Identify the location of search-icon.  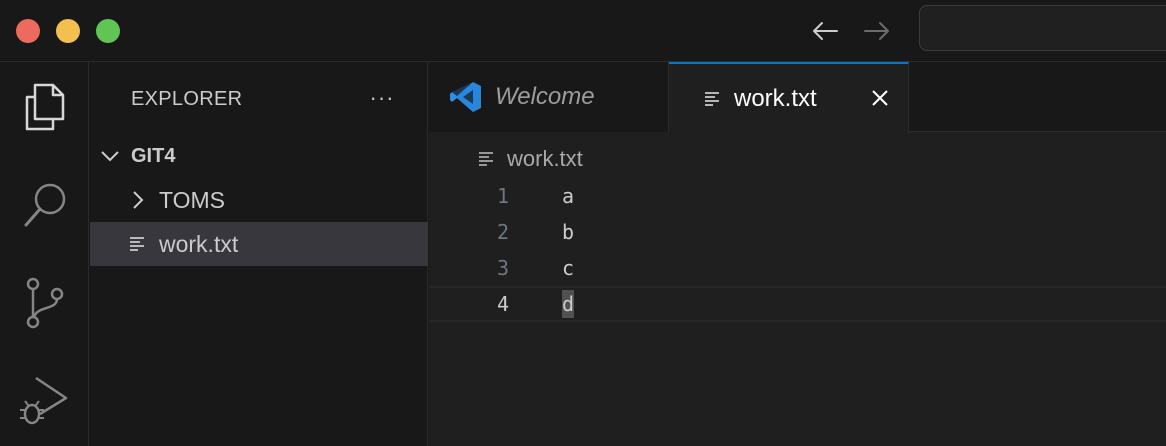
(44, 205).